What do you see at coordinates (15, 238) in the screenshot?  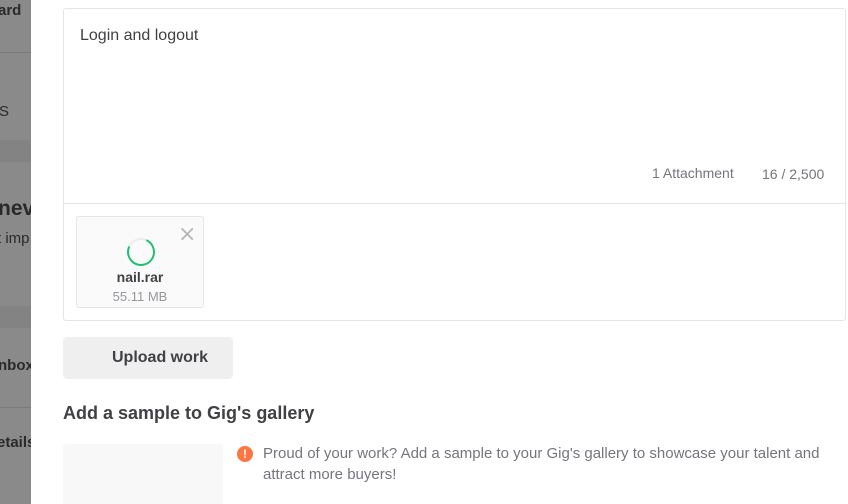 I see `bg-fragment: t imp` at bounding box center [15, 238].